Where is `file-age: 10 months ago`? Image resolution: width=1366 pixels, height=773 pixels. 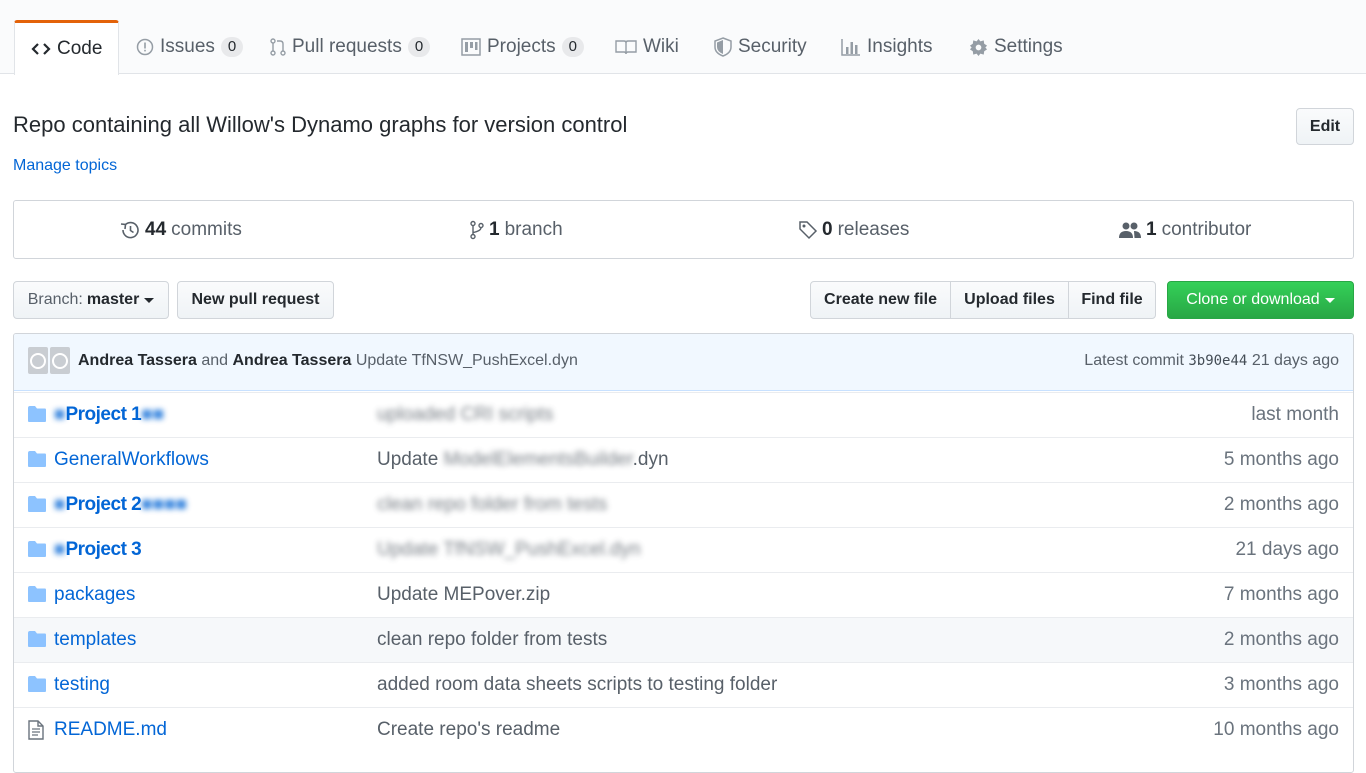 file-age: 10 months ago is located at coordinates (1276, 729).